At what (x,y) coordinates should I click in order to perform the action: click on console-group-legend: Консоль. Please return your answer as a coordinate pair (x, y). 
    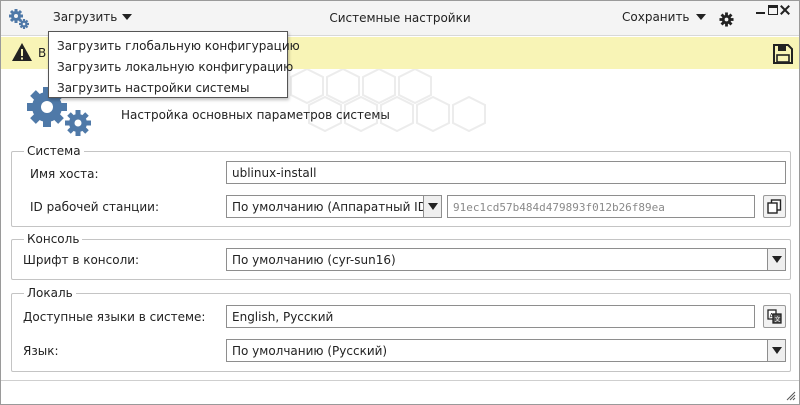
    Looking at the image, I should click on (53, 239).